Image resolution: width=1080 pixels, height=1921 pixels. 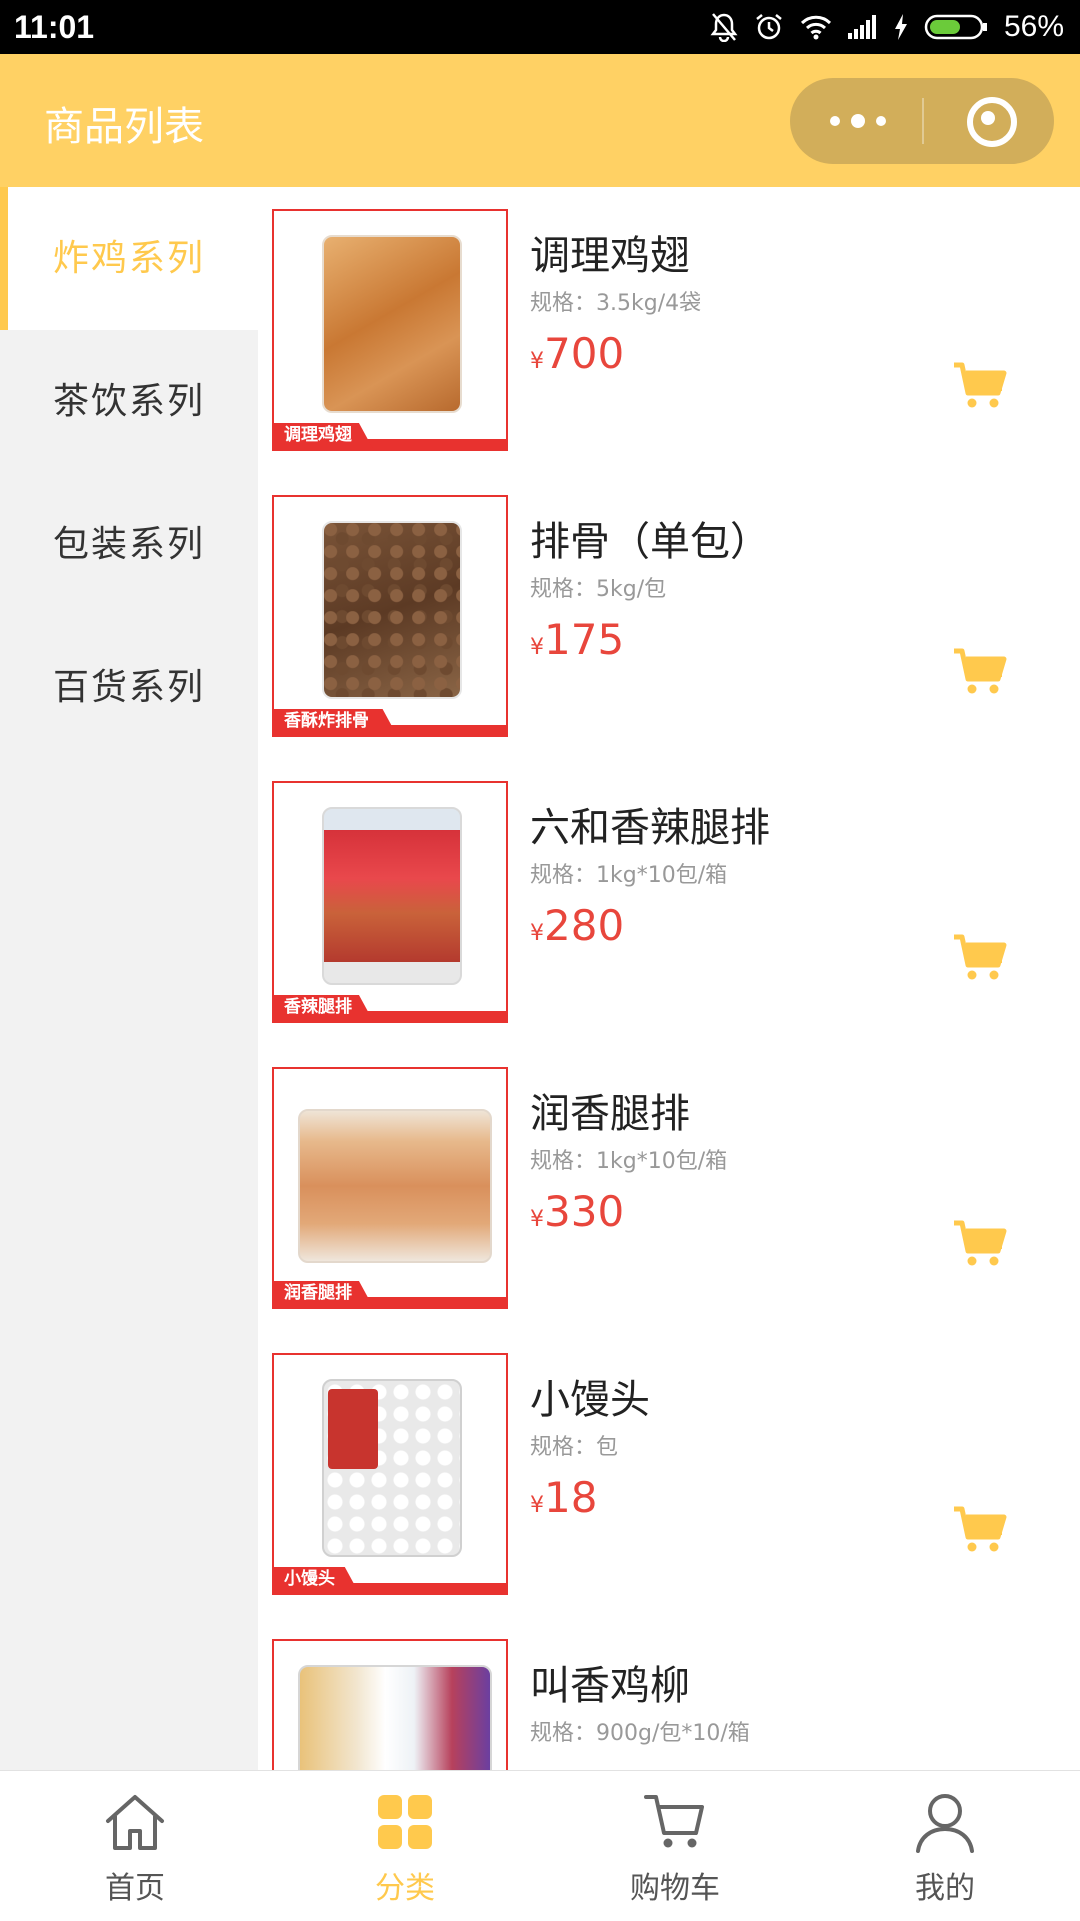 What do you see at coordinates (309, 1579) in the screenshot?
I see `product-tag: 小馒头` at bounding box center [309, 1579].